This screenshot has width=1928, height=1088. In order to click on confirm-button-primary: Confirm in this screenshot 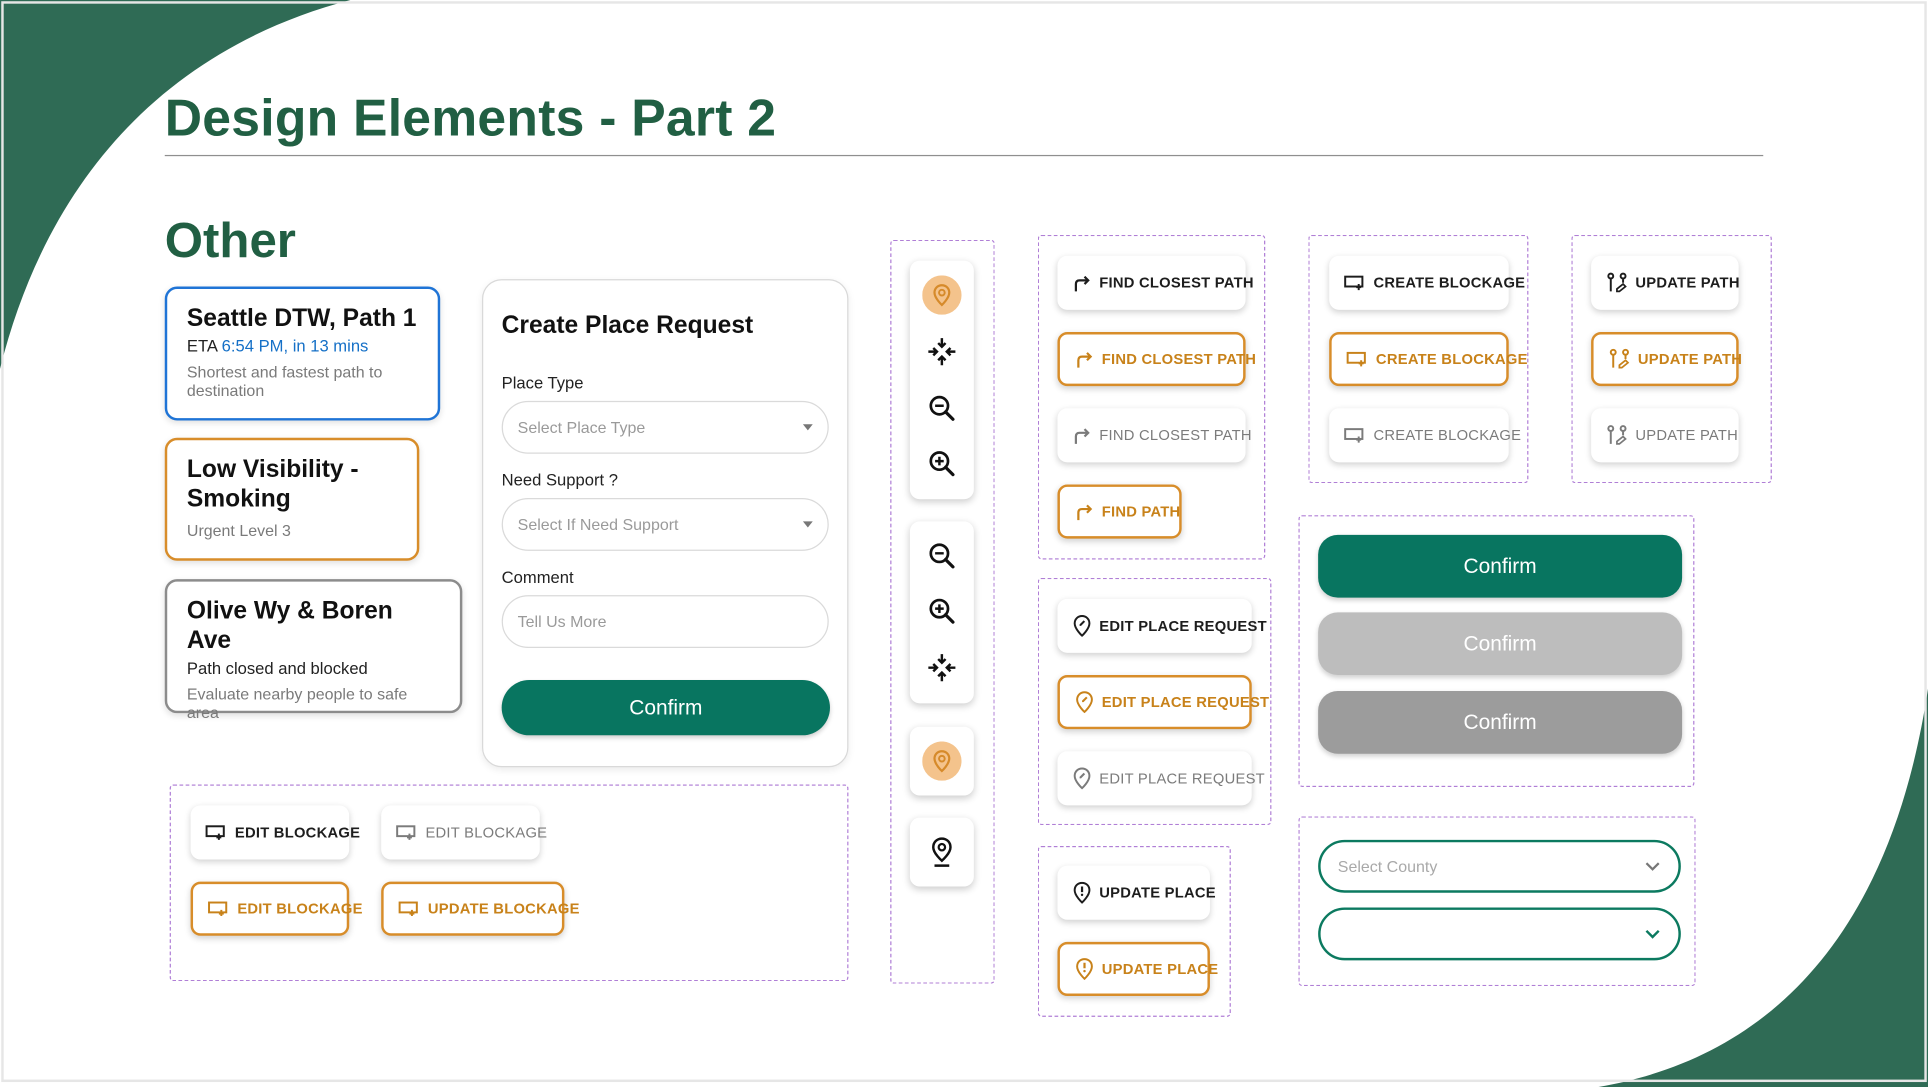, I will do `click(1500, 566)`.